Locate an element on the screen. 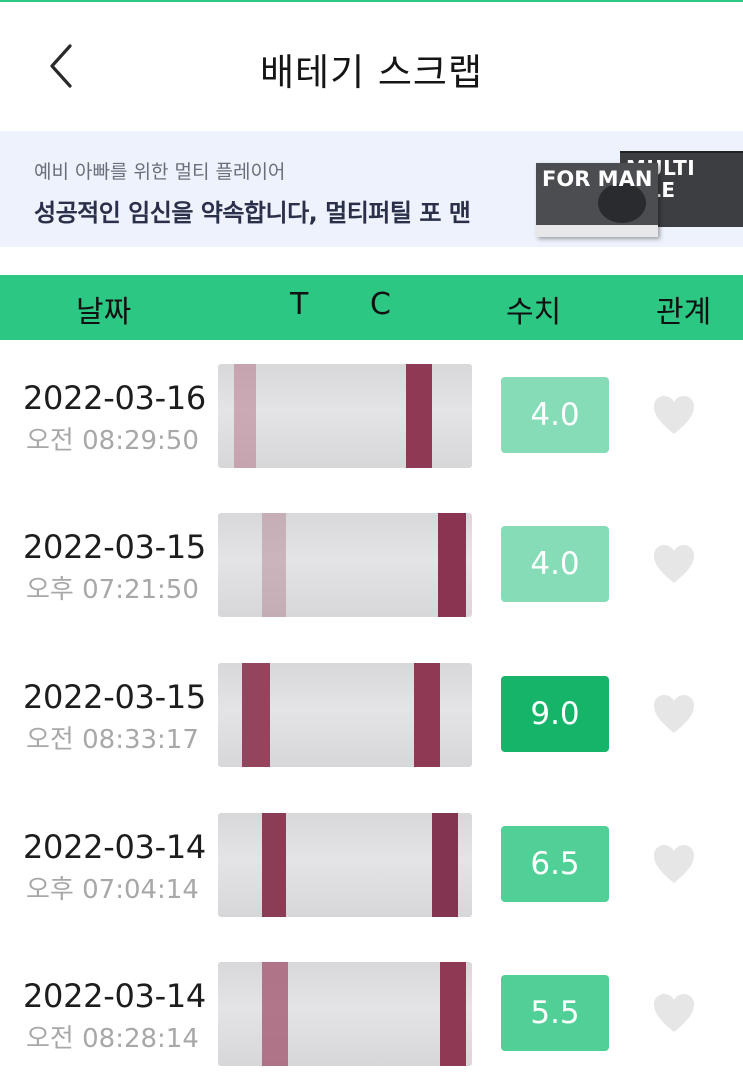  record-date: 2022-03-16 is located at coordinates (114, 398).